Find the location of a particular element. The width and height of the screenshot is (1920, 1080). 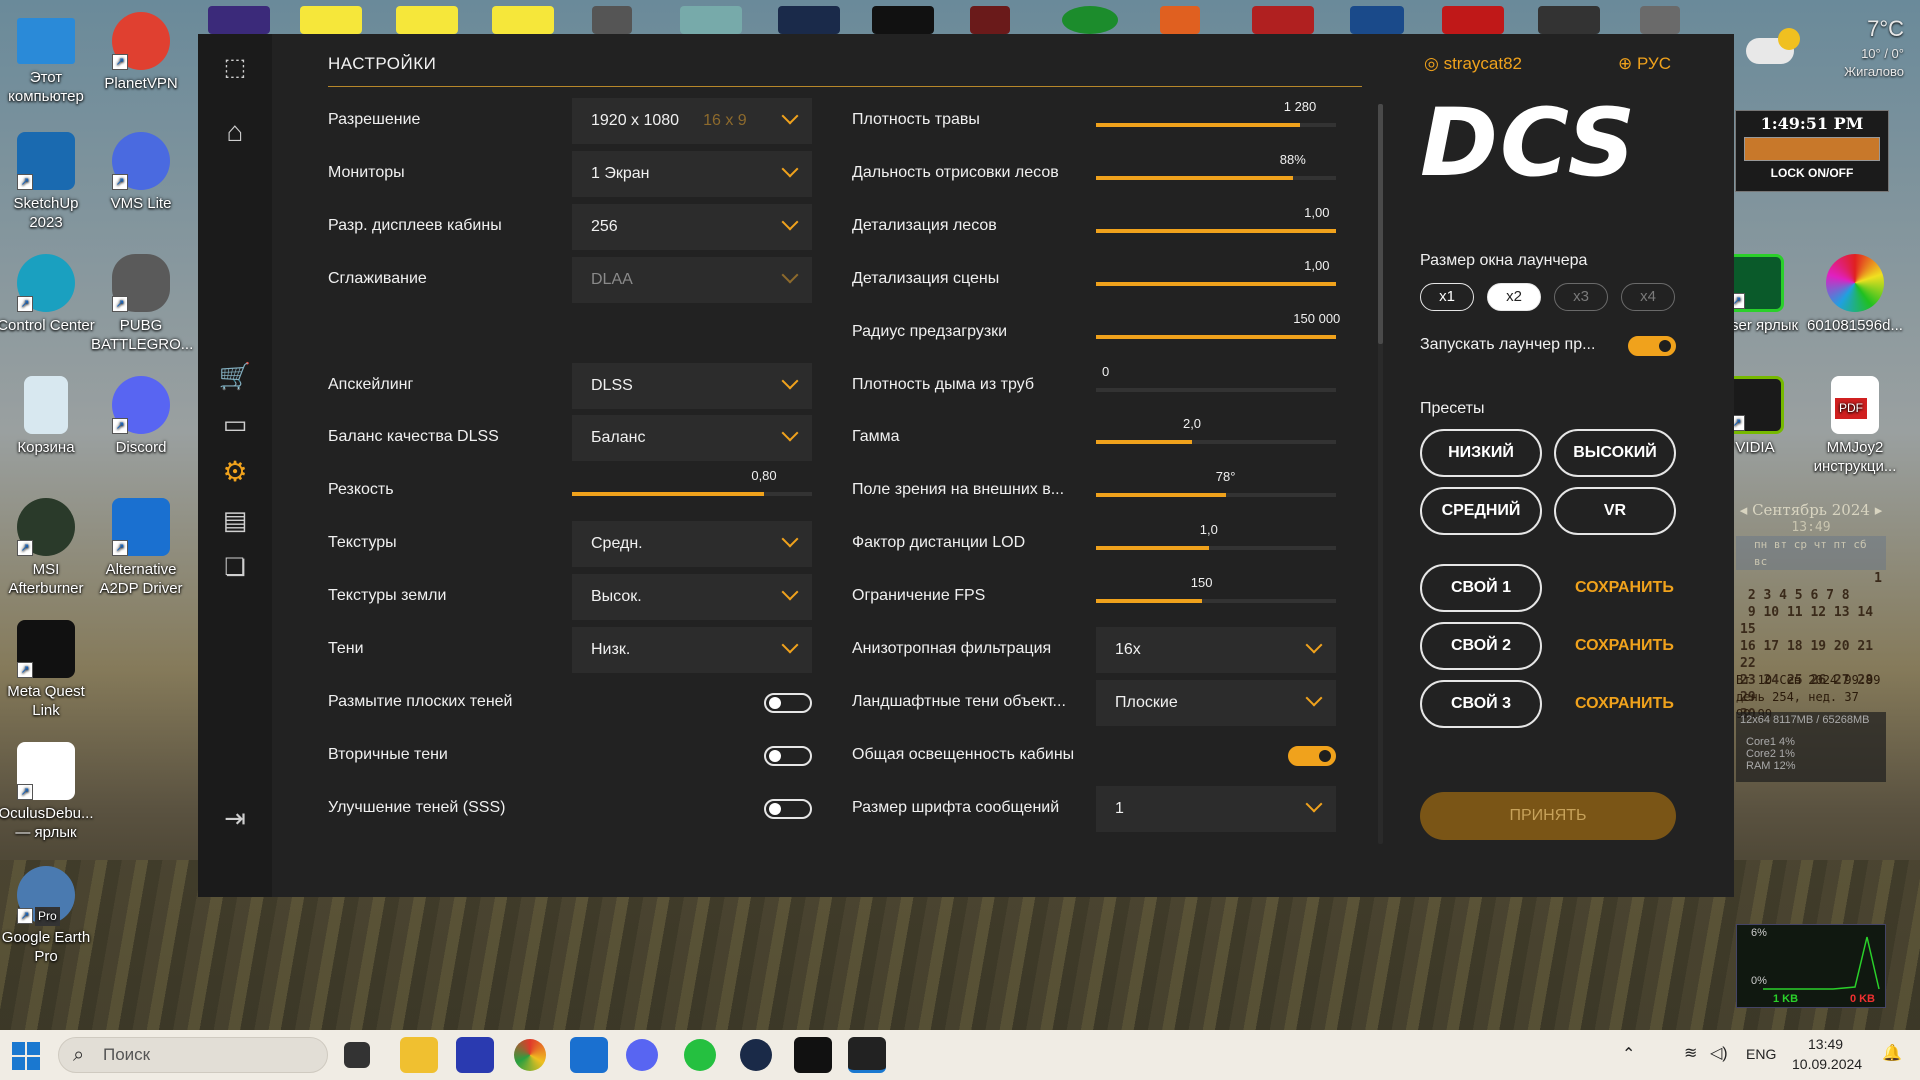

save-preset-3-link: СОХРАНИТЬ is located at coordinates (1624, 704).